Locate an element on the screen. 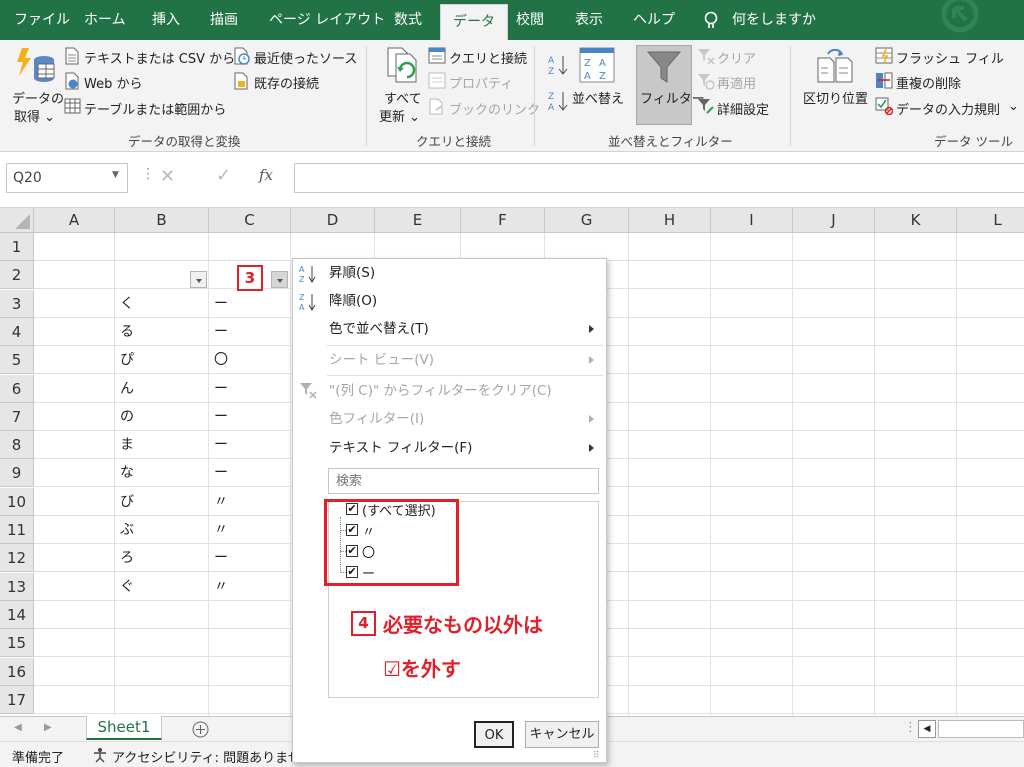 This screenshot has width=1024, height=767. cell-b6: ん is located at coordinates (125, 389).